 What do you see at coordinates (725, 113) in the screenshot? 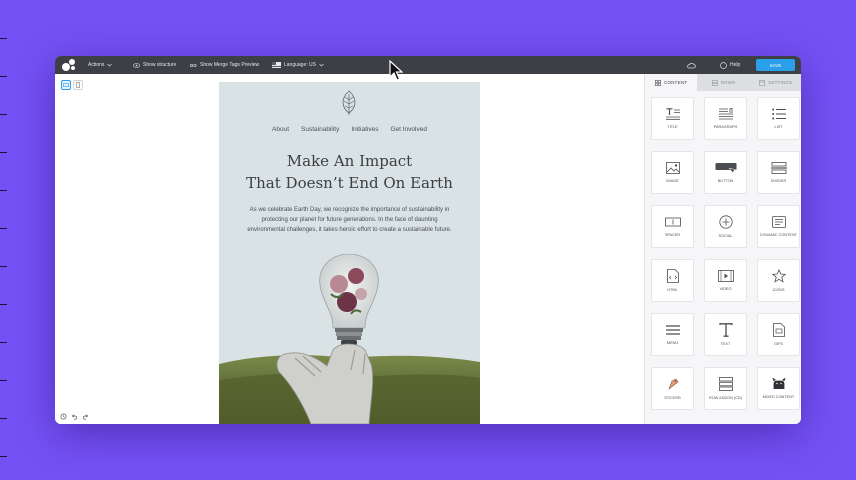
I see `paragraph-icon` at bounding box center [725, 113].